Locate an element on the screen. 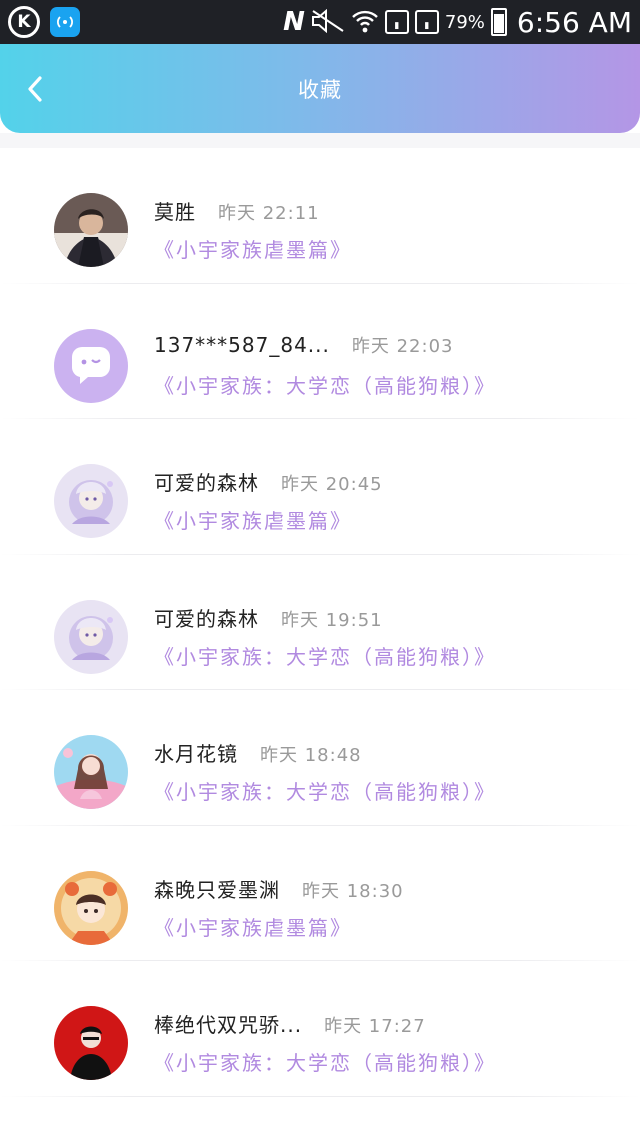 This screenshot has height=1138, width=640. mute-icon is located at coordinates (328, 22).